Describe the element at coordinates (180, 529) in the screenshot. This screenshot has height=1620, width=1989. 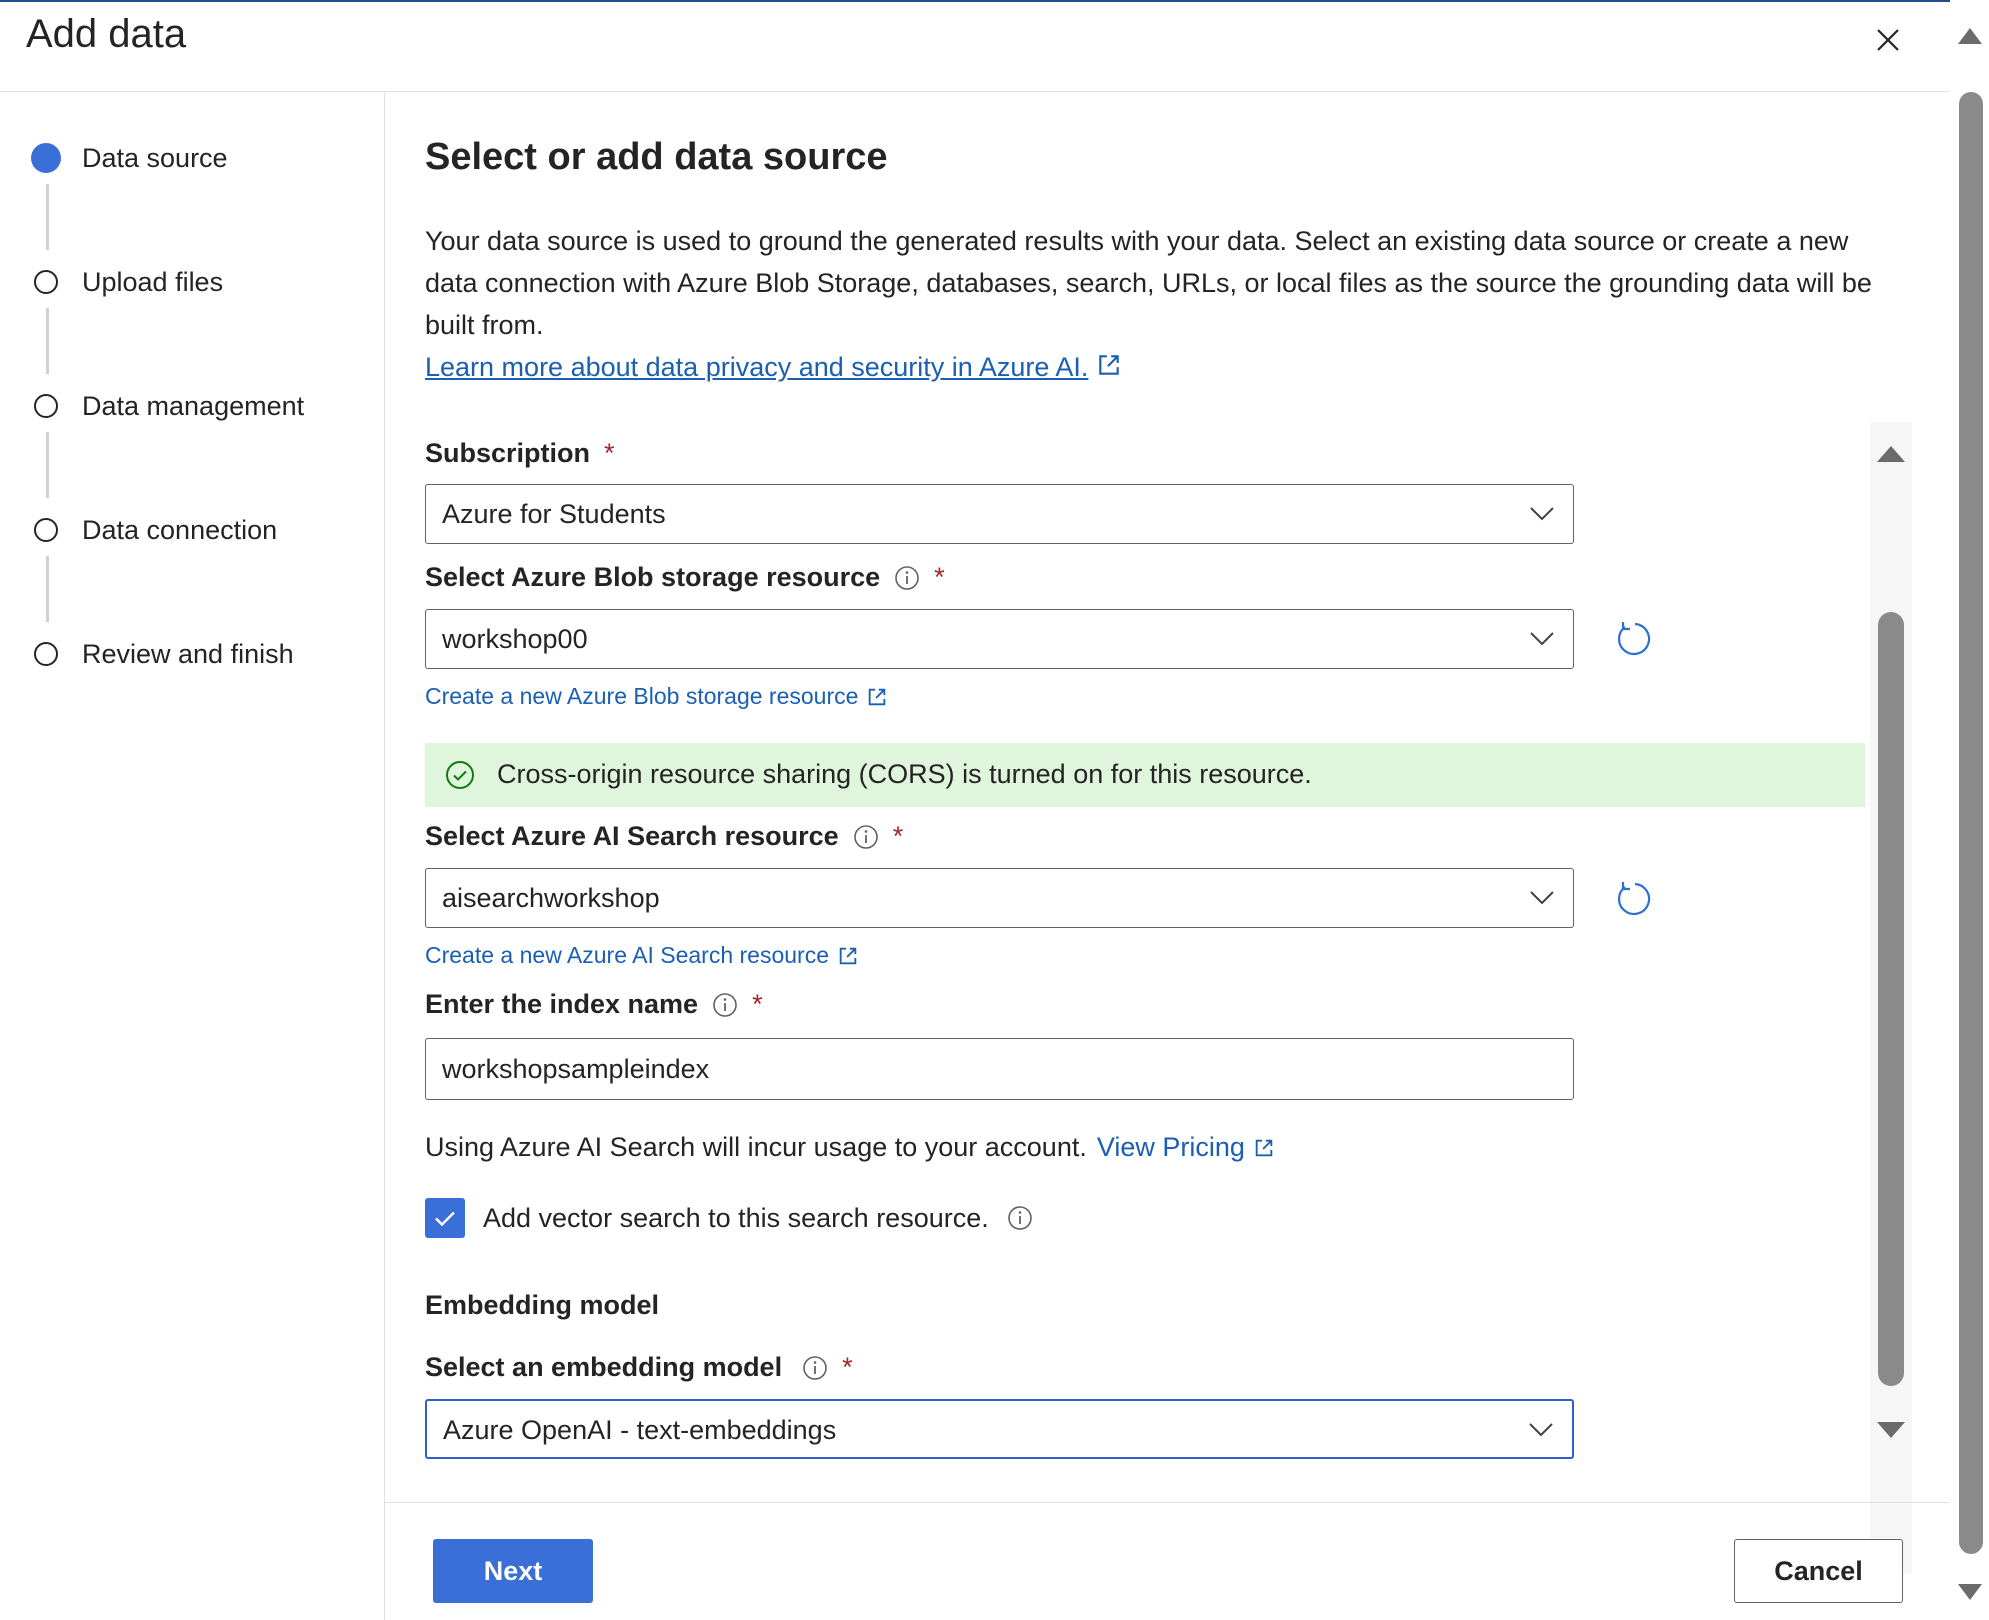
I see `step-label: Data connection` at that location.